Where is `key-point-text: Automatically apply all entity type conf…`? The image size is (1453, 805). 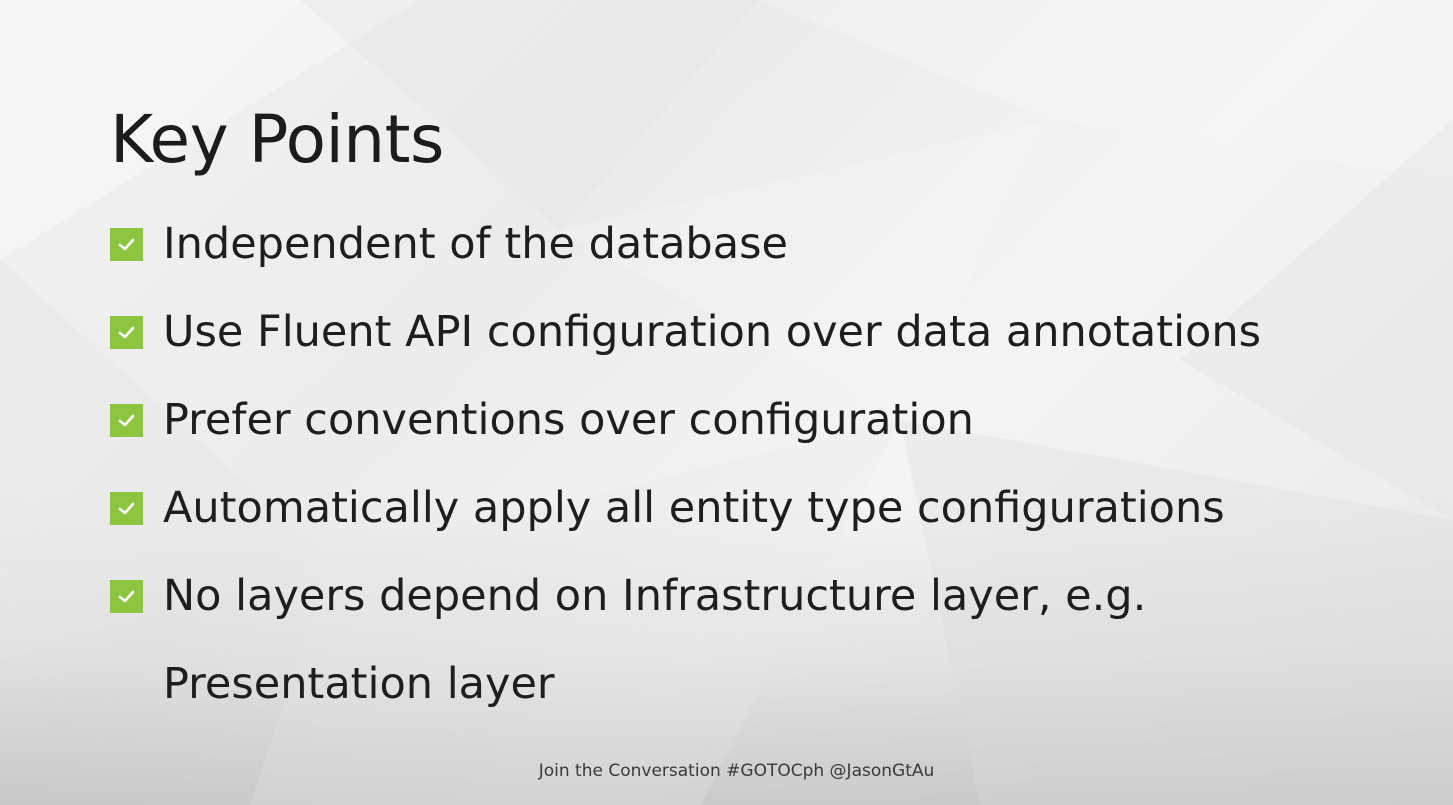
key-point-text: Automatically apply all entity type conf… is located at coordinates (694, 508).